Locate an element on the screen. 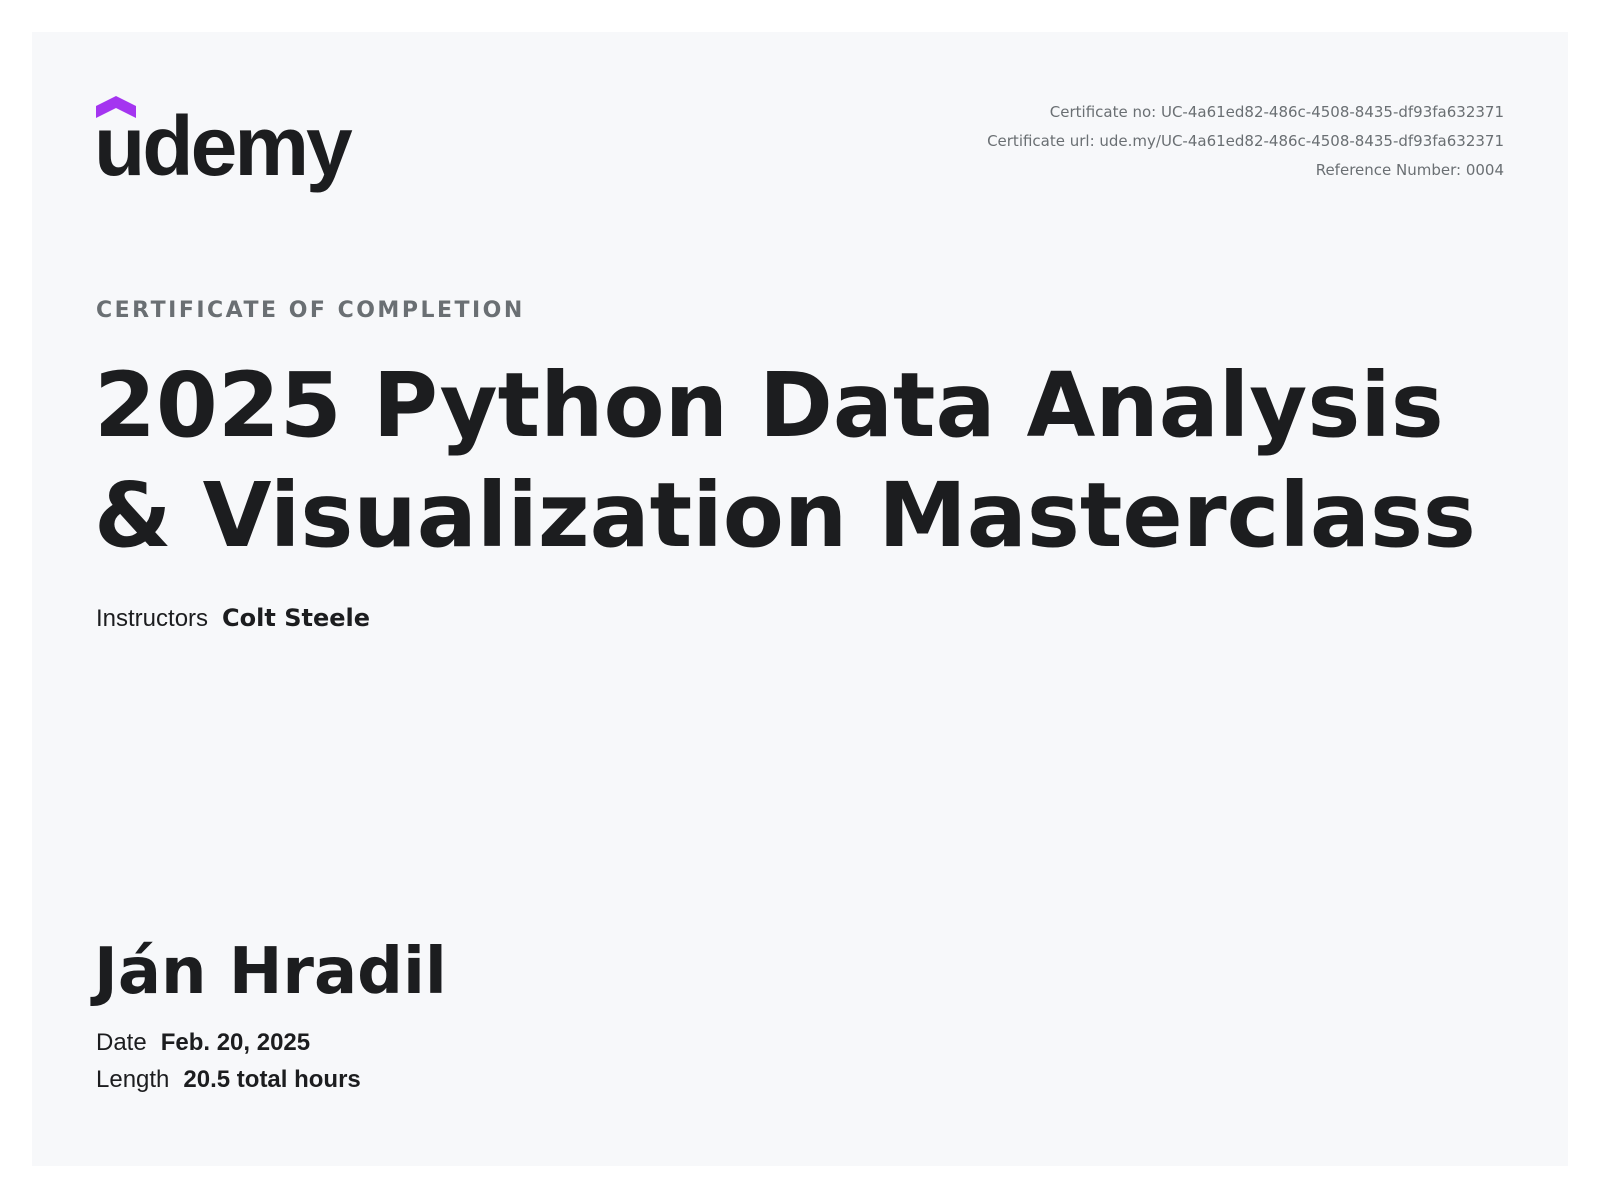 Image resolution: width=1600 pixels, height=1190 pixels. length-label: Length is located at coordinates (133, 1079).